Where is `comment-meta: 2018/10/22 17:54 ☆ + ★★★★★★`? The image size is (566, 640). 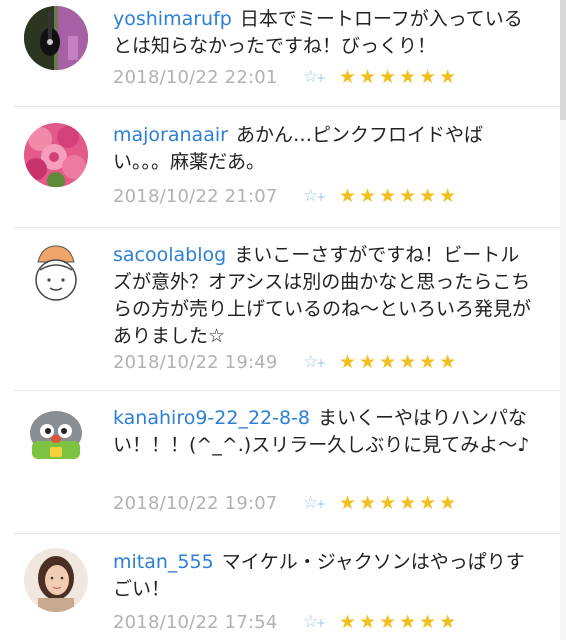
comment-meta: 2018/10/22 17:54 ☆ + ★★★★★★ is located at coordinates (286, 622).